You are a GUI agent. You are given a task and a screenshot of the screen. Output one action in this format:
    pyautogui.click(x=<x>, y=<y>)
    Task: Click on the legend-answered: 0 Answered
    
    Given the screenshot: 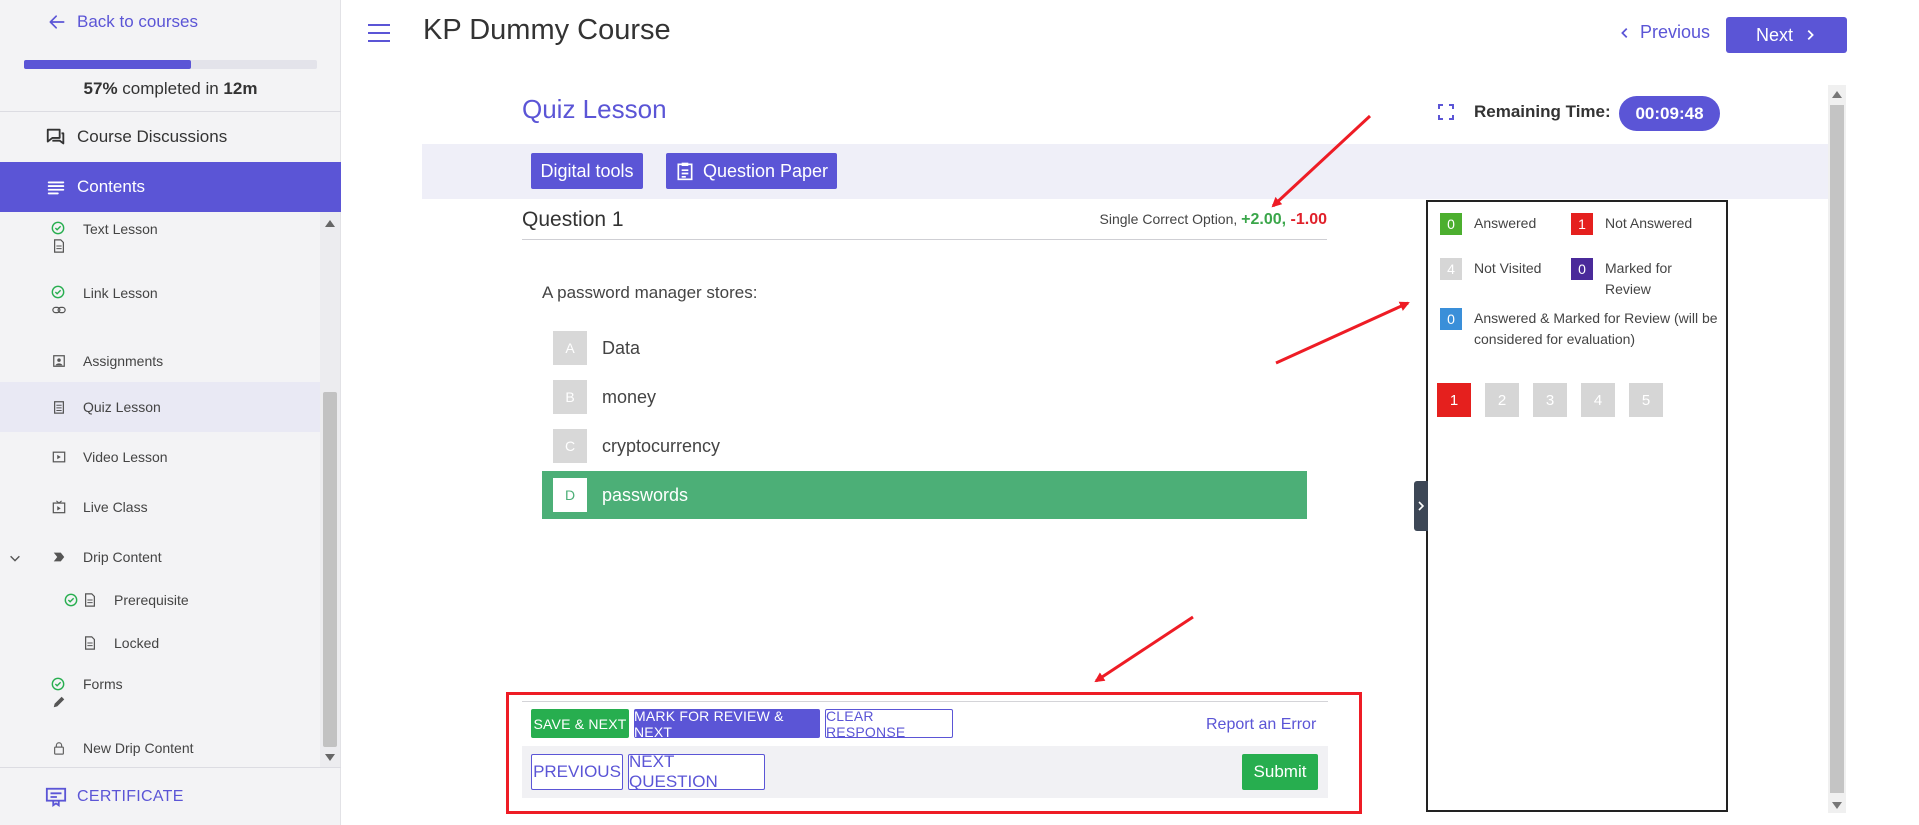 What is the action you would take?
    pyautogui.click(x=1488, y=224)
    